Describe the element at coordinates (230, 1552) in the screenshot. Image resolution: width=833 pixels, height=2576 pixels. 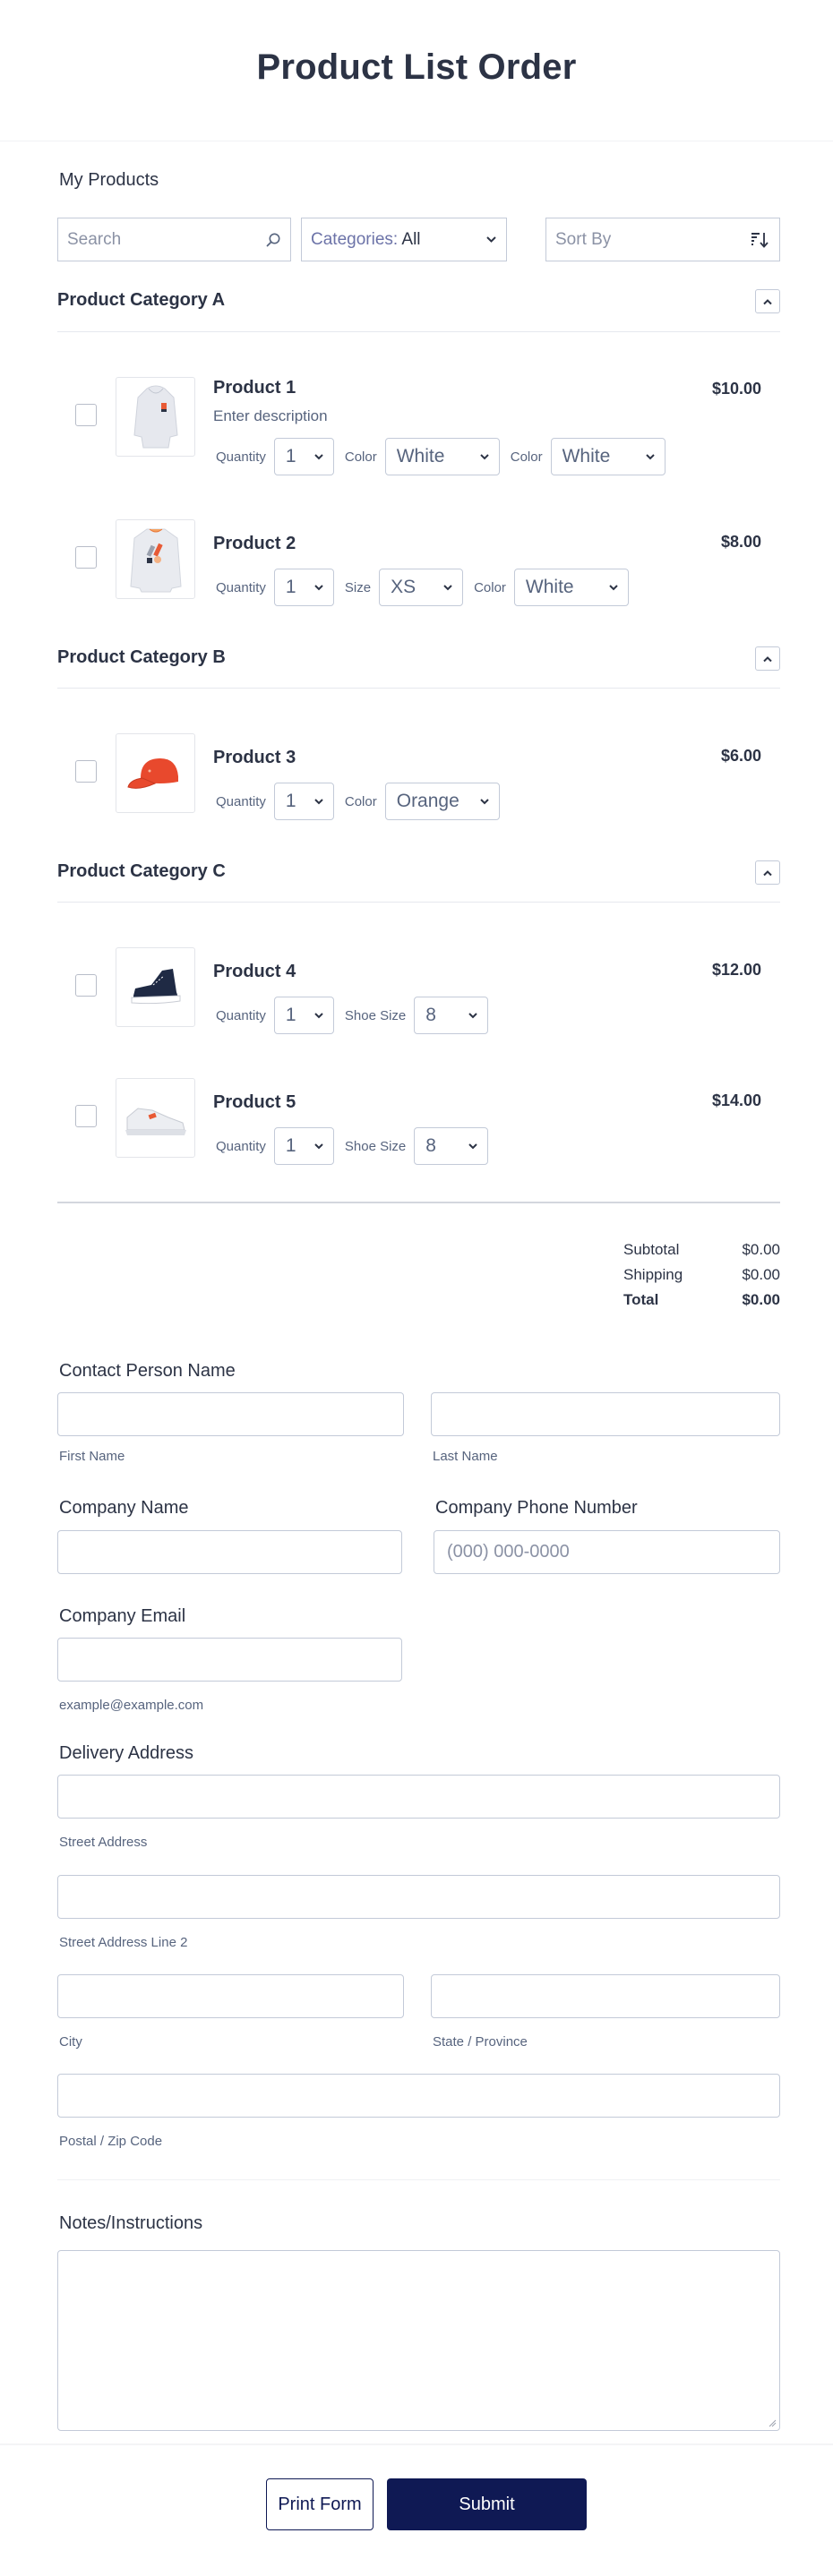
I see `company-name-input` at that location.